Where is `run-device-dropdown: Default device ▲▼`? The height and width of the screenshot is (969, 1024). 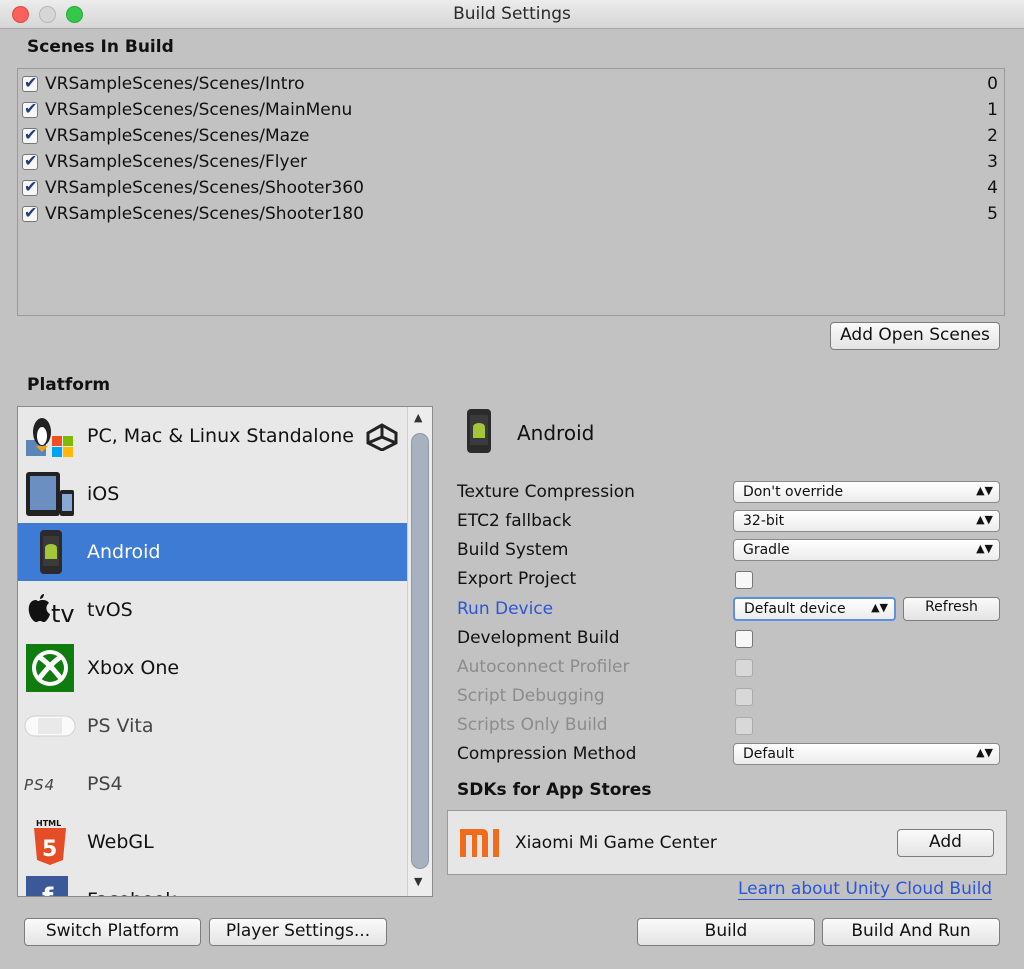
run-device-dropdown: Default device ▲▼ is located at coordinates (814, 609).